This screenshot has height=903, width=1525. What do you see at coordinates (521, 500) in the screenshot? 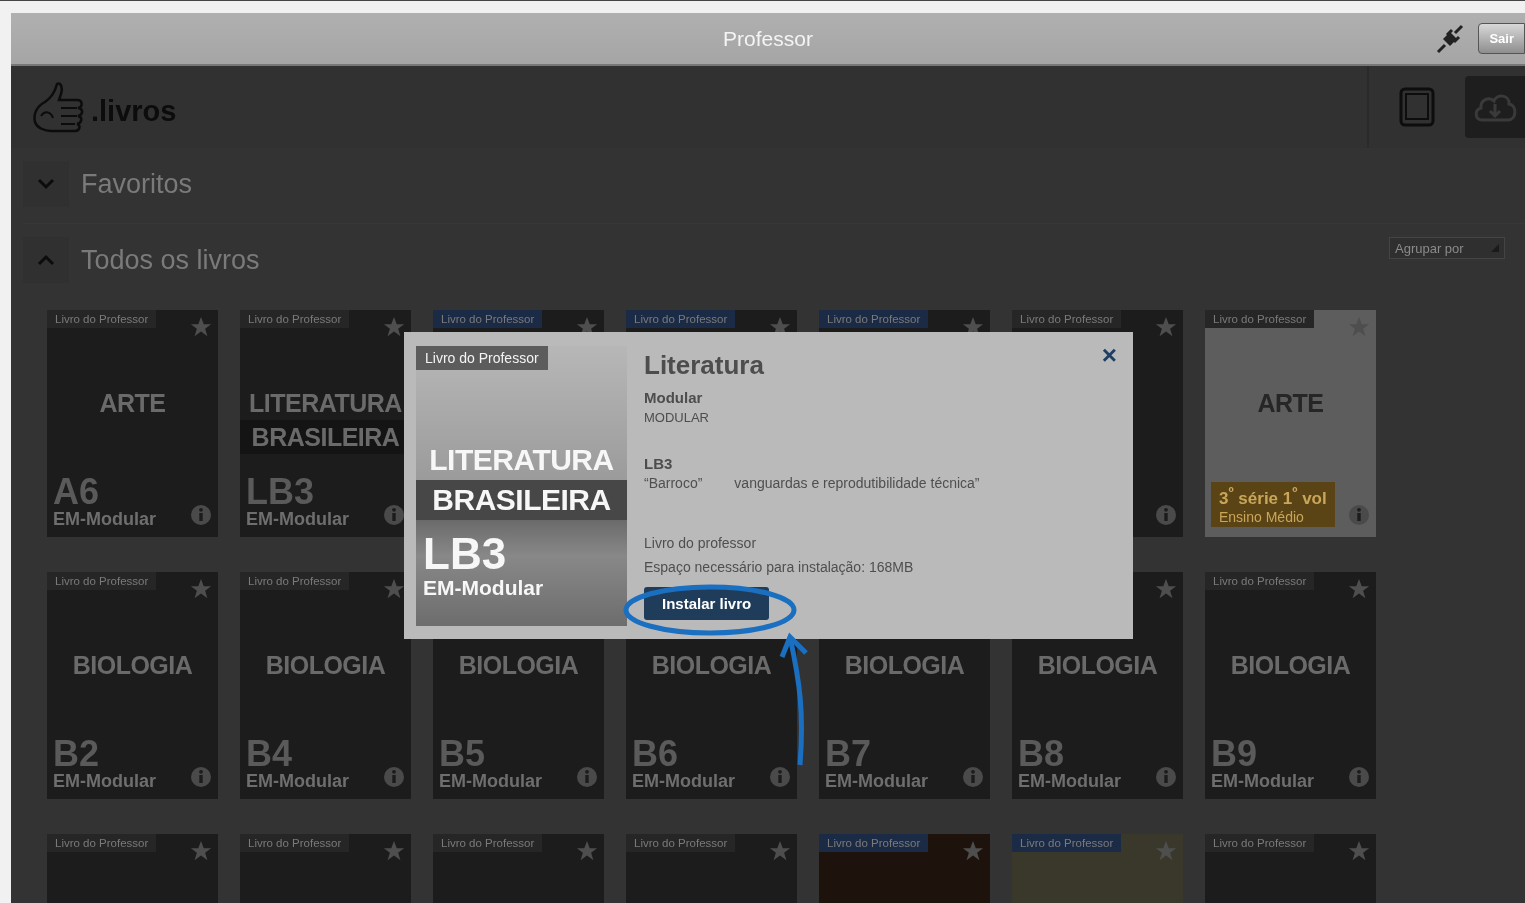
I see `book-title: BRASILEIRA` at bounding box center [521, 500].